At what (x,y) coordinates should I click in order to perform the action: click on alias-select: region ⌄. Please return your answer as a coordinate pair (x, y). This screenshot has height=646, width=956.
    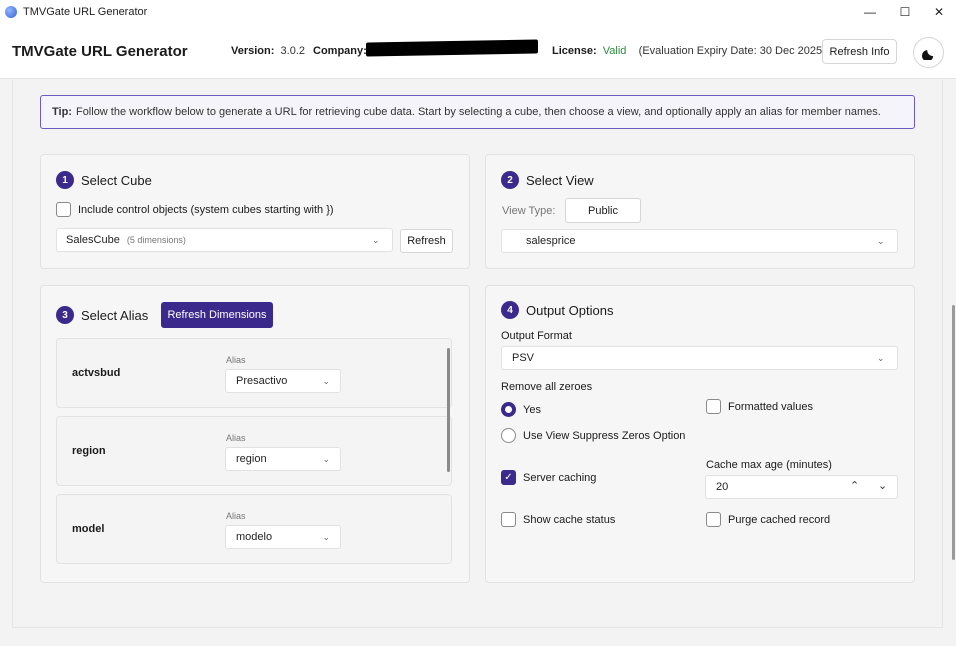
    Looking at the image, I should click on (283, 459).